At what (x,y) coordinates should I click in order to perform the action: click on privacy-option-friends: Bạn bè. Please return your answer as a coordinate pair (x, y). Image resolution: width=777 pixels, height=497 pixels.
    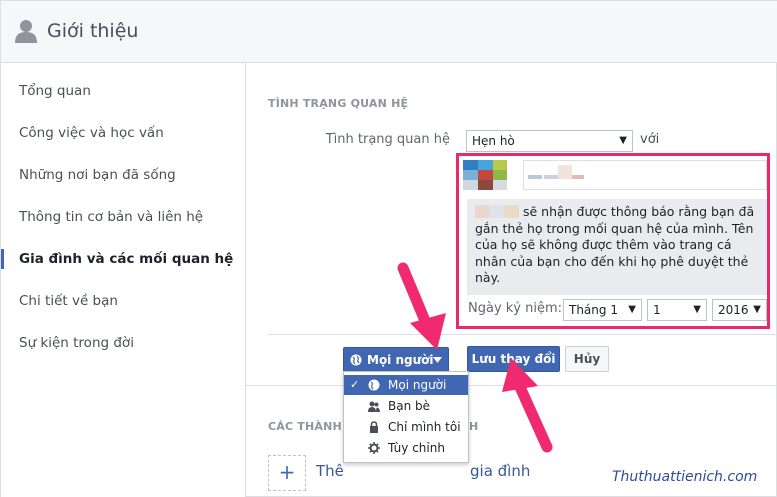
    Looking at the image, I should click on (406, 406).